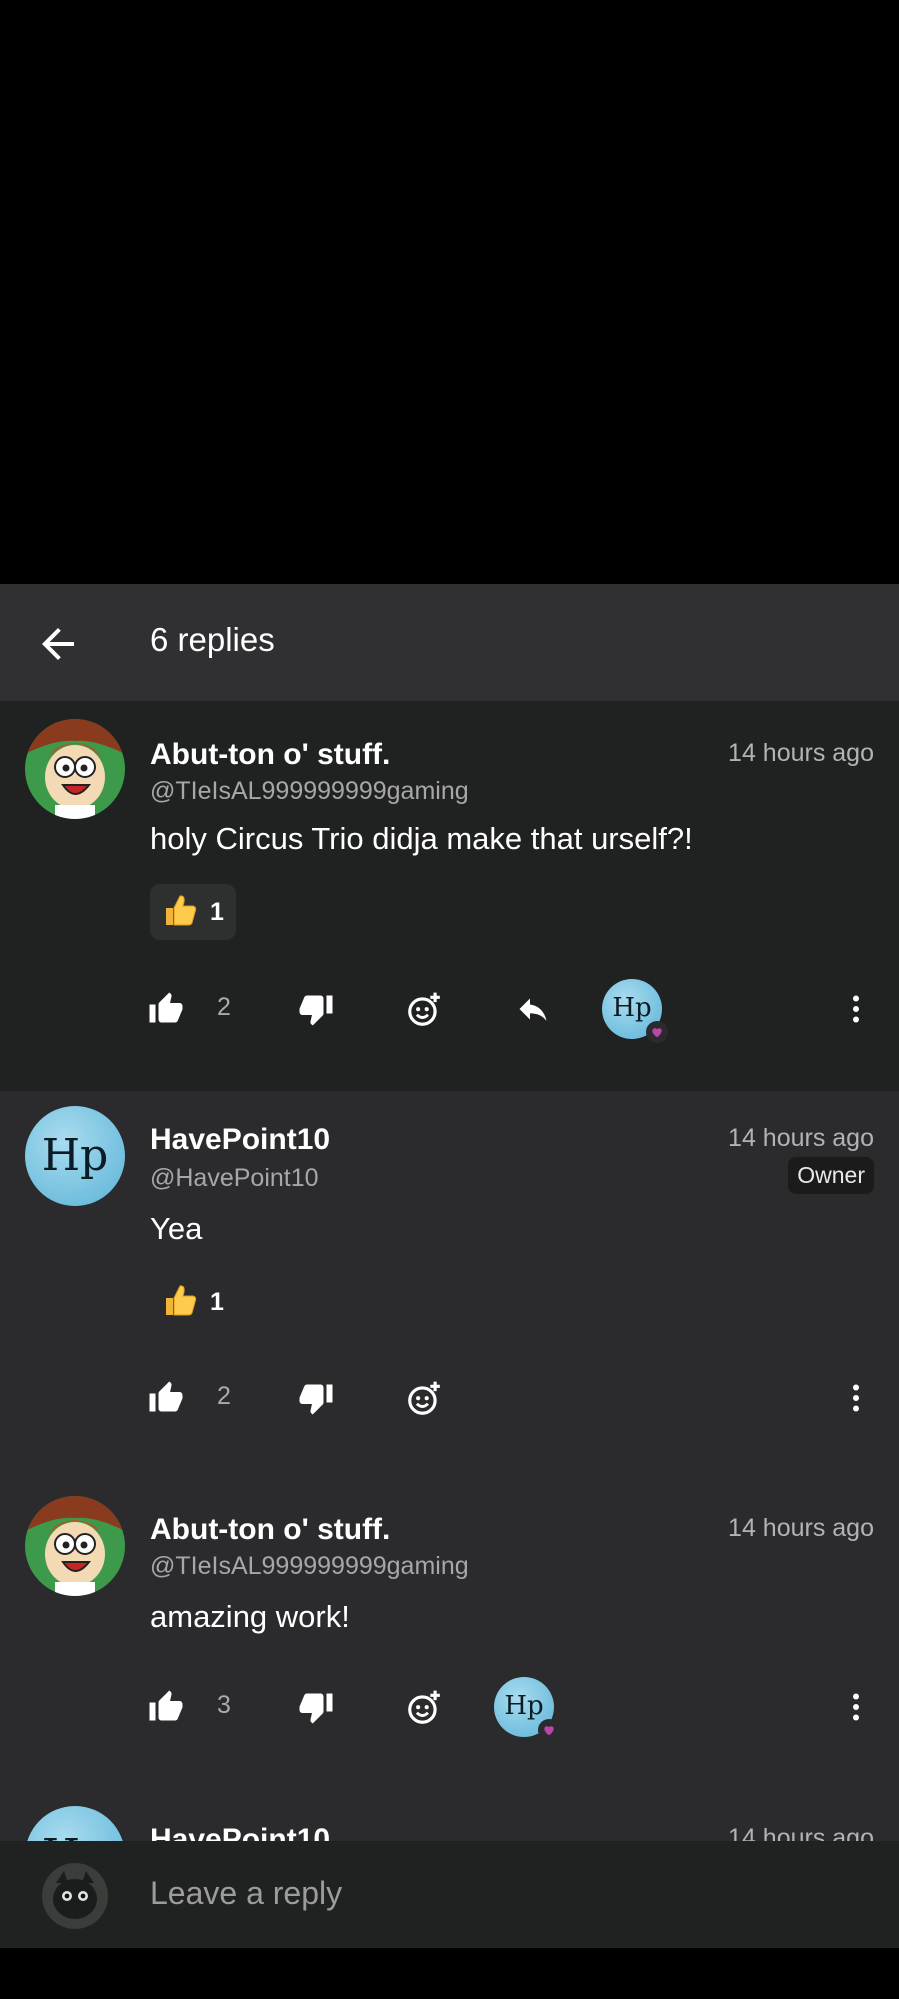  I want to click on reply-input: Leave a reply, so click(246, 1893).